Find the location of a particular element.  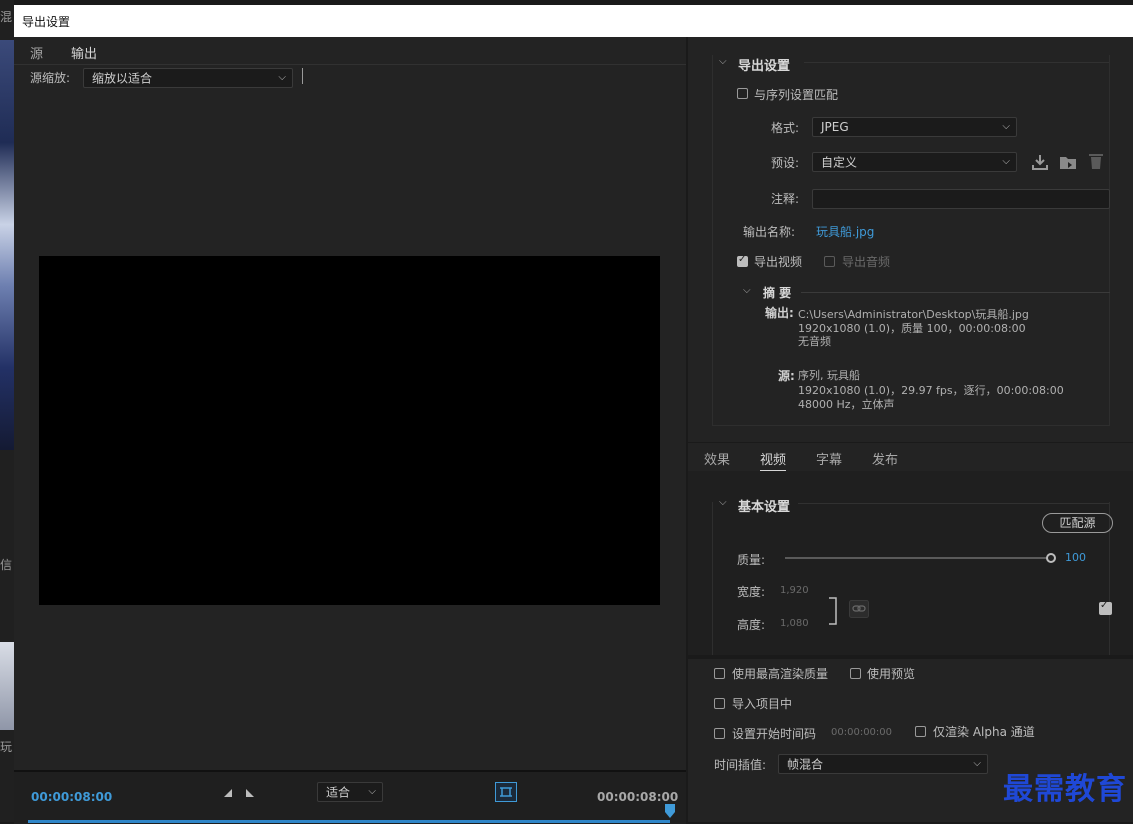

aspect-correction-icon is located at coordinates (506, 792).